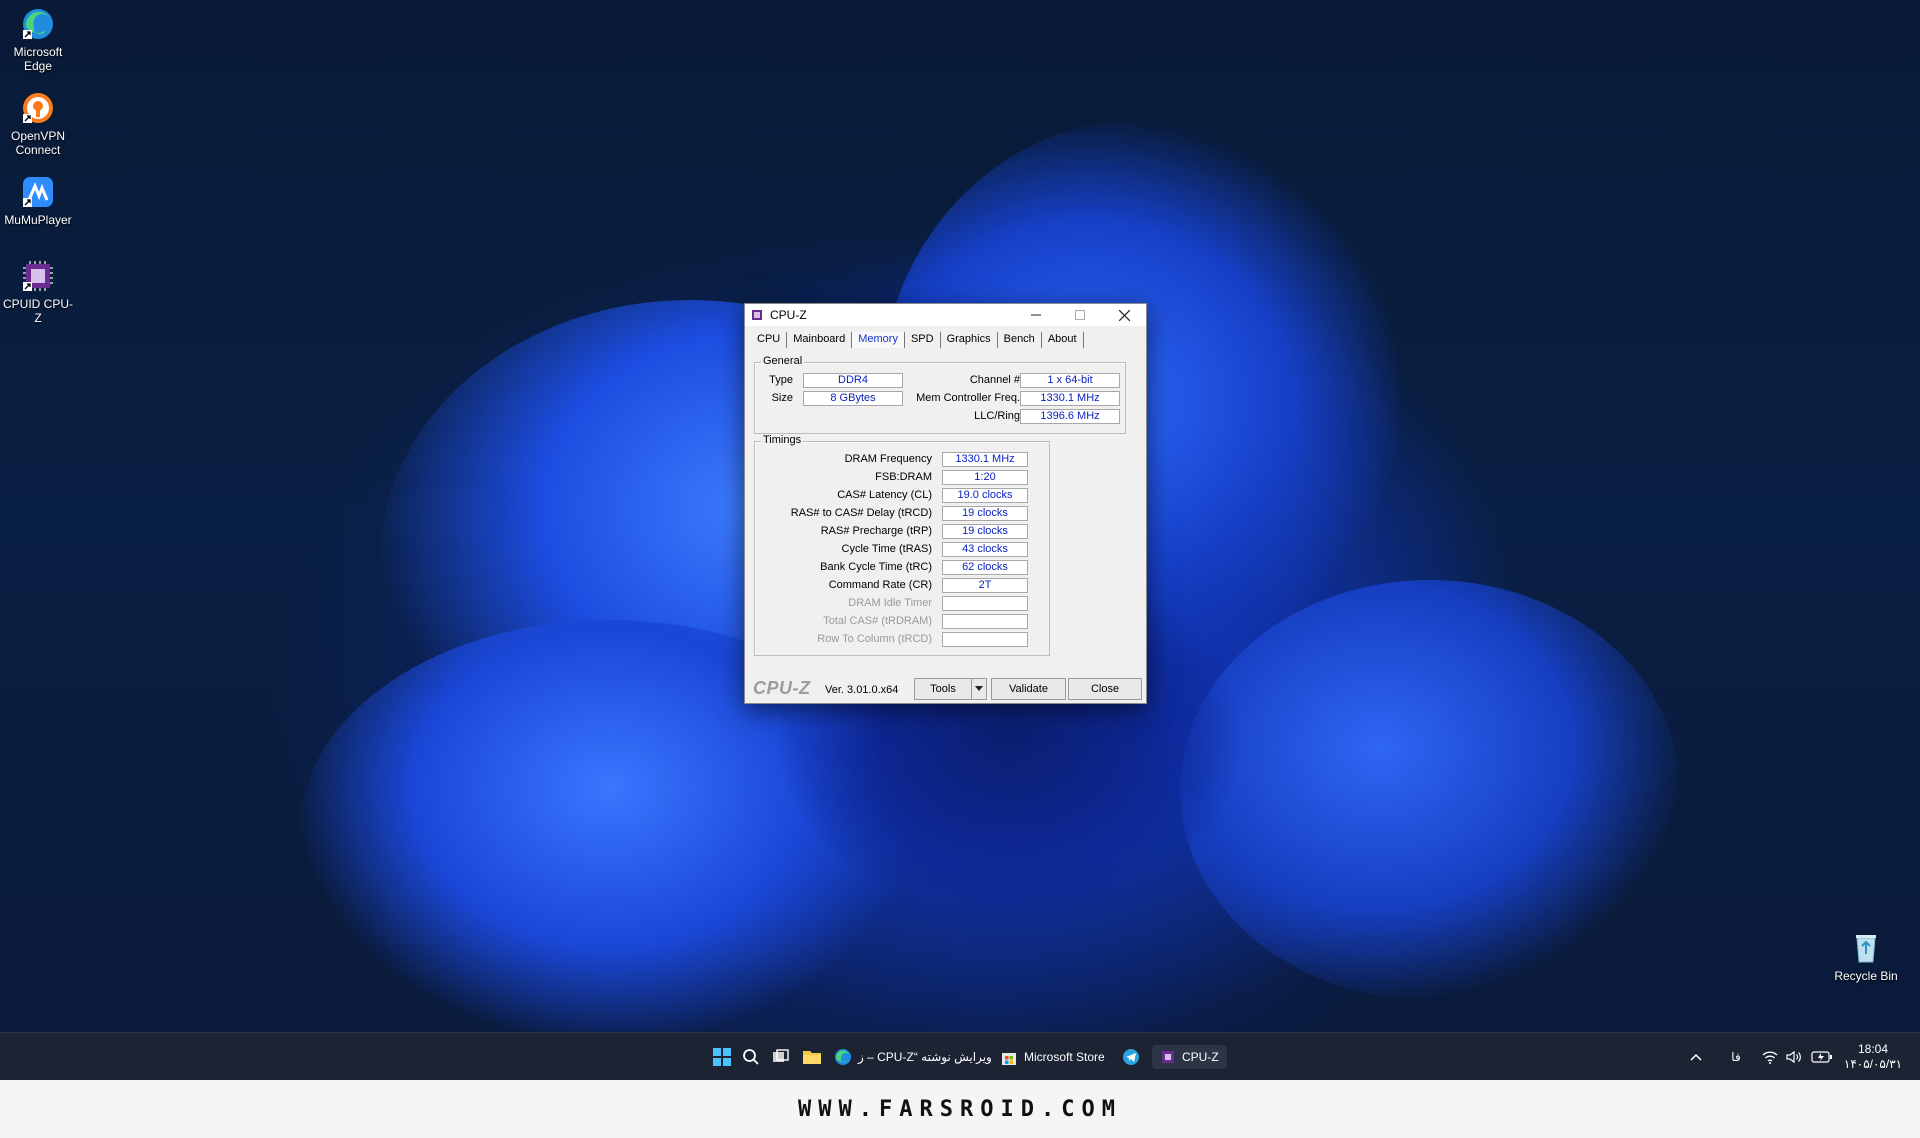 Image resolution: width=1920 pixels, height=1138 pixels. What do you see at coordinates (876, 531) in the screenshot?
I see `timing-label: RAS# Precharge (tRP)` at bounding box center [876, 531].